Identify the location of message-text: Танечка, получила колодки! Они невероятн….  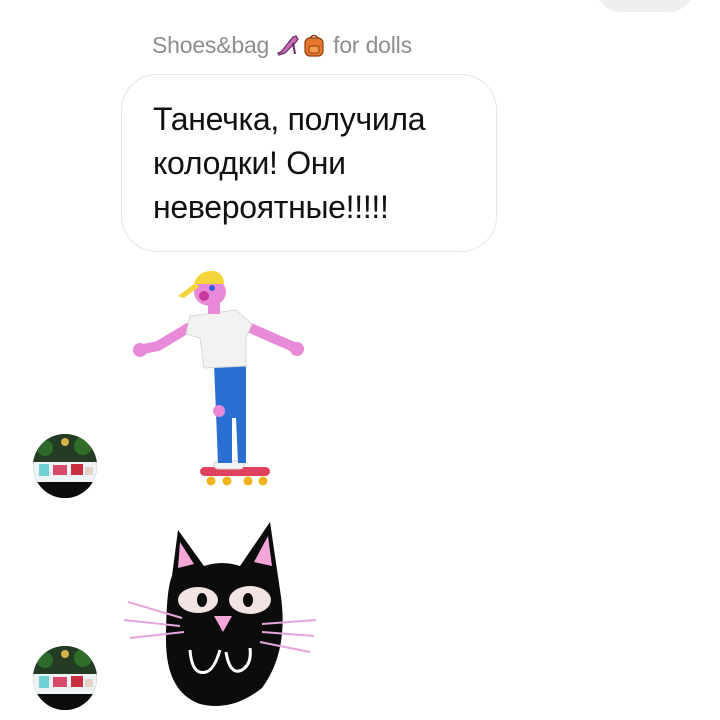
(289, 163).